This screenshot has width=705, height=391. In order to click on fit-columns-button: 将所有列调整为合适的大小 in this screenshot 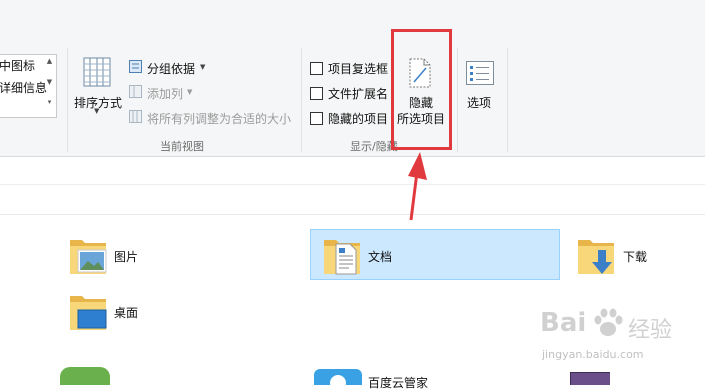, I will do `click(219, 118)`.